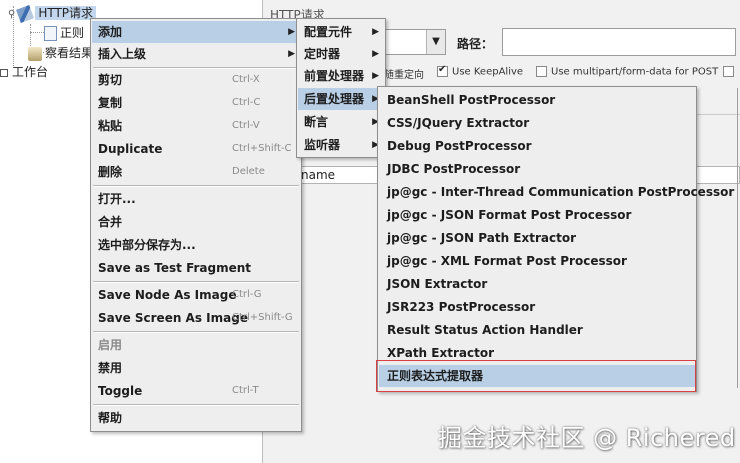  What do you see at coordinates (619, 42) in the screenshot?
I see `path-input` at bounding box center [619, 42].